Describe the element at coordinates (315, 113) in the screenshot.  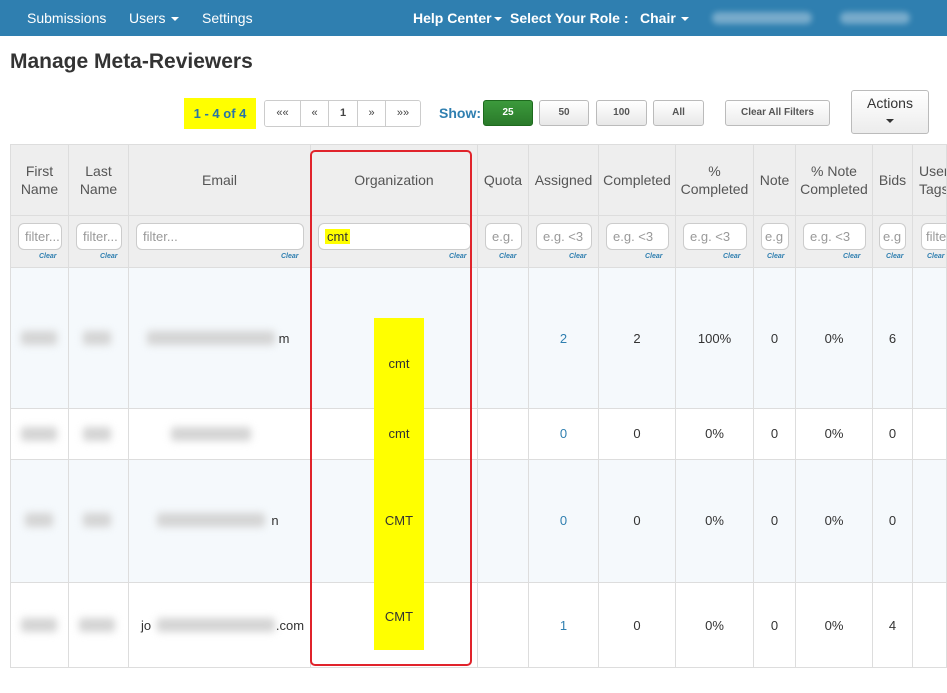
I see `prev-page-button: «` at that location.